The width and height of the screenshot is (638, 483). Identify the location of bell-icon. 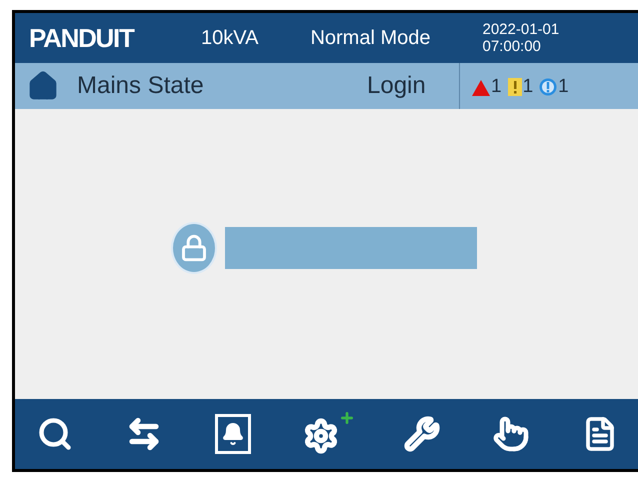
(232, 434).